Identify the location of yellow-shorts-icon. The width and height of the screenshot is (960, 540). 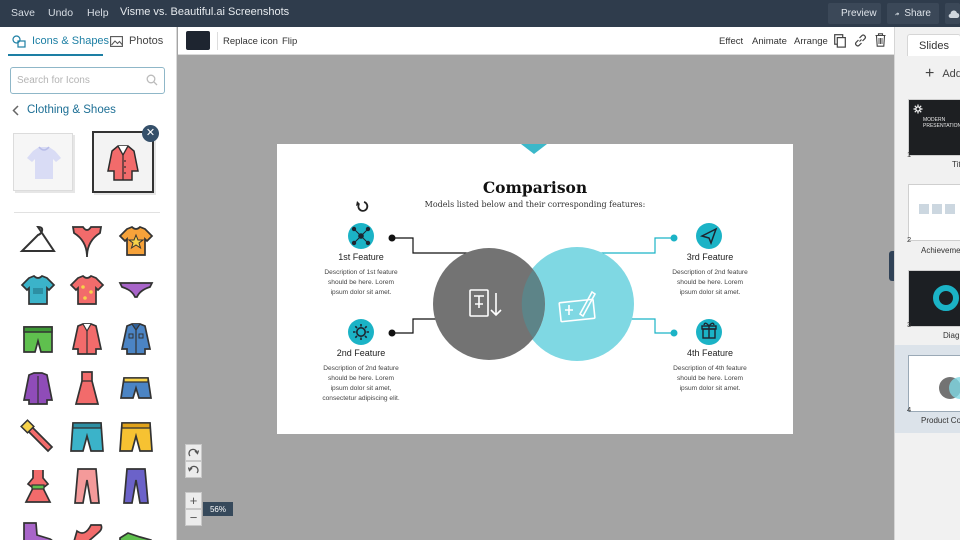
(136, 437).